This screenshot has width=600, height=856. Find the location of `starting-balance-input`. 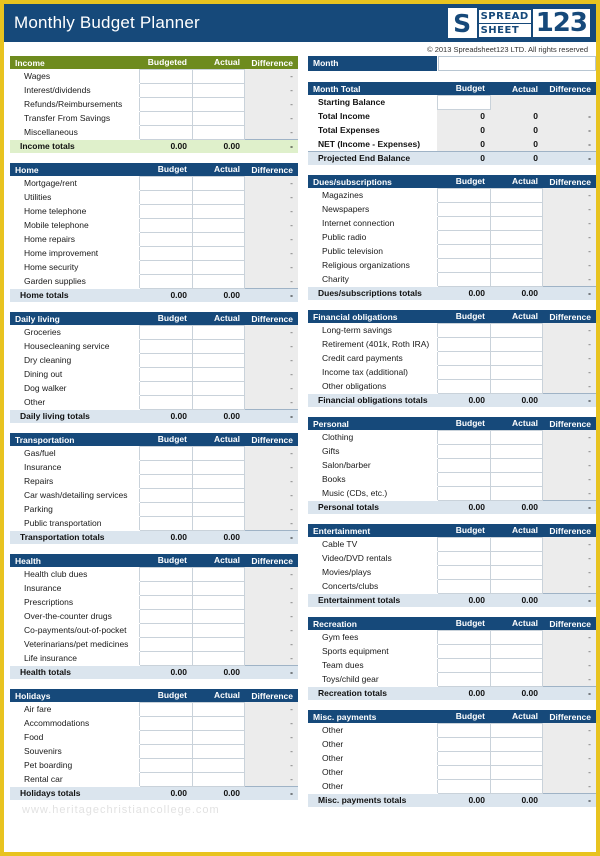

starting-balance-input is located at coordinates (463, 102).